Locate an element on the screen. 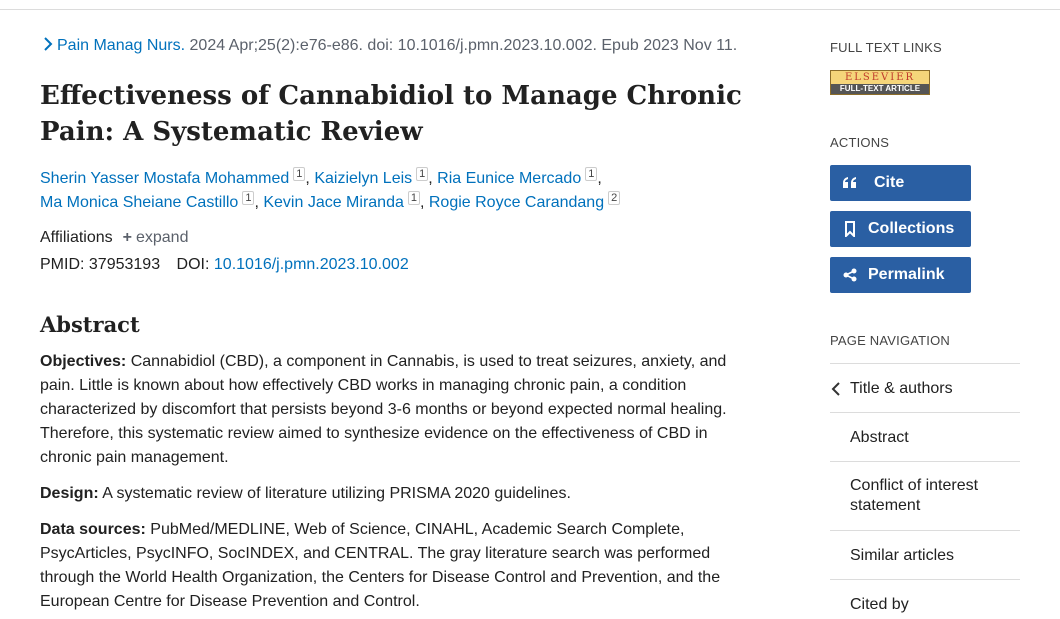  doi-link: 10.1016/j.pmn.2023.10.002 is located at coordinates (311, 264).